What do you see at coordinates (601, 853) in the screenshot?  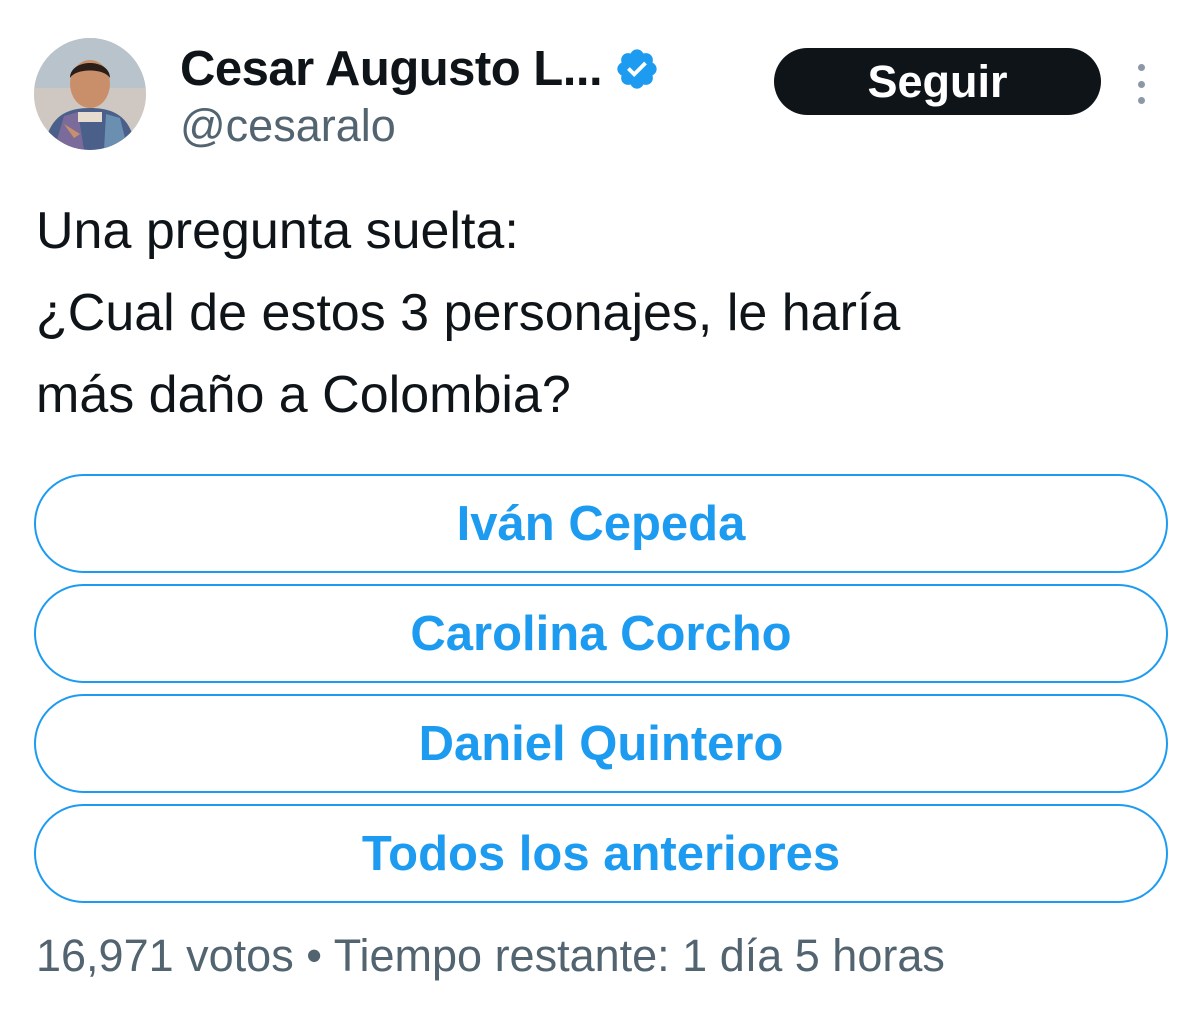 I see `poll-option-todos-los-anteriores: Todos los anteriores` at bounding box center [601, 853].